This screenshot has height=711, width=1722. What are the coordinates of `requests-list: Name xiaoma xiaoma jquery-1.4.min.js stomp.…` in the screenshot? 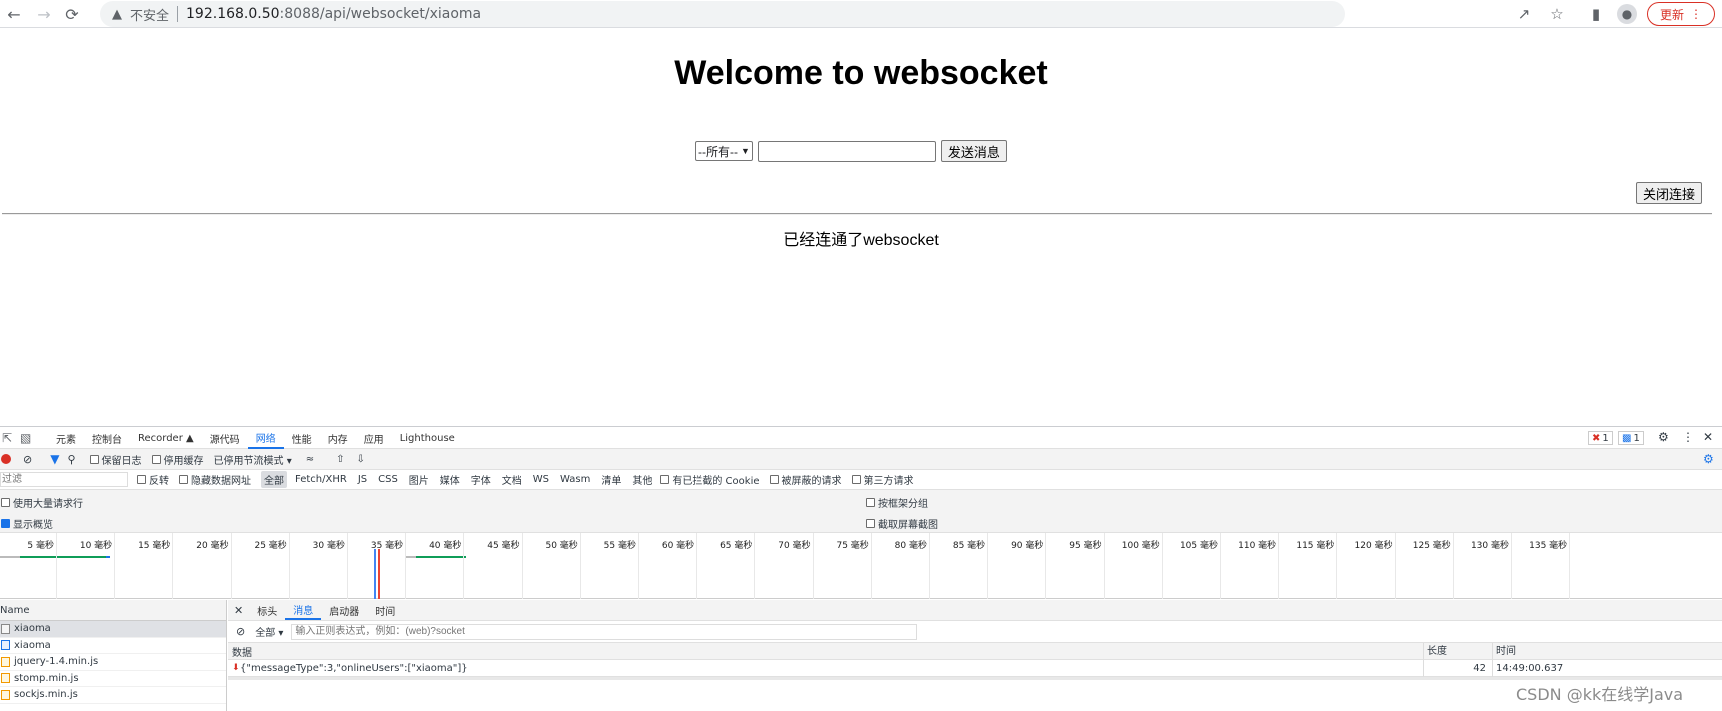 It's located at (113, 655).